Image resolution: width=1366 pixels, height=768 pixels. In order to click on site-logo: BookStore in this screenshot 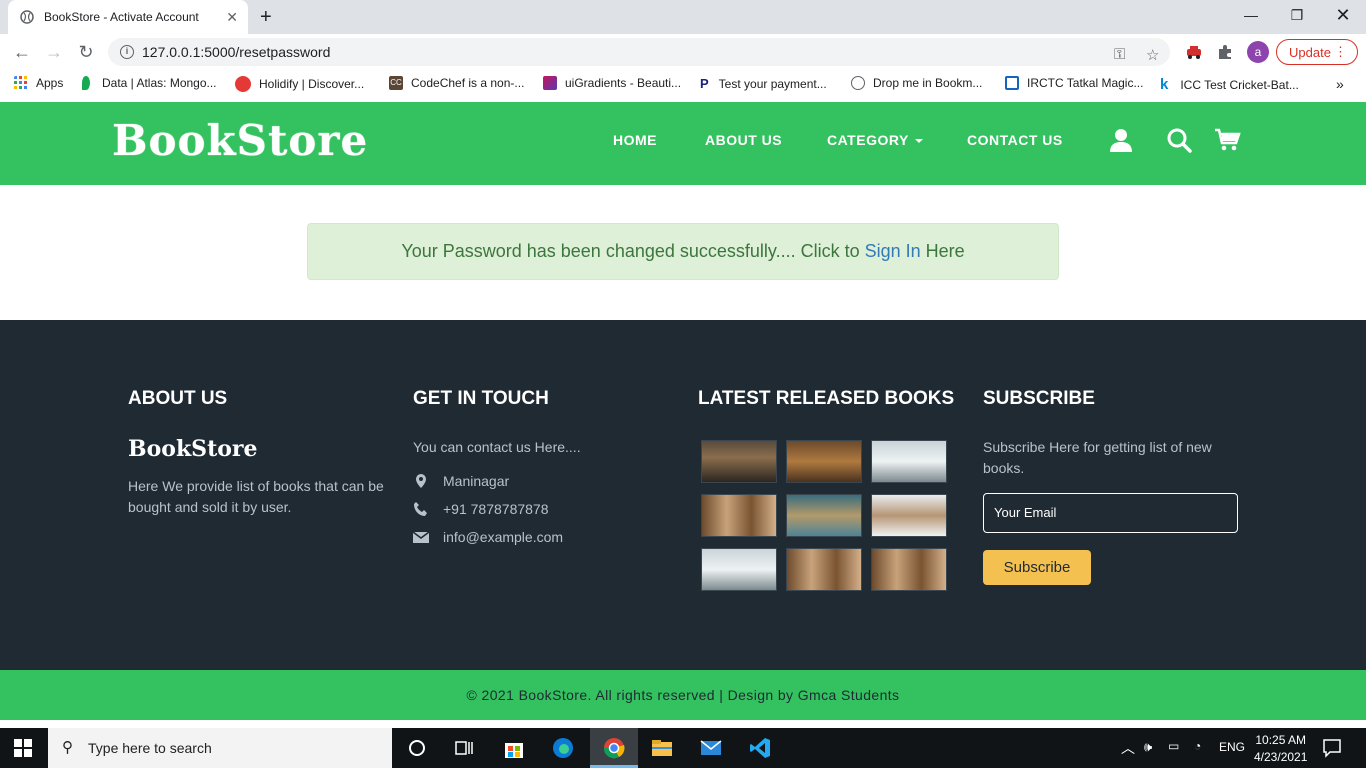, I will do `click(240, 140)`.